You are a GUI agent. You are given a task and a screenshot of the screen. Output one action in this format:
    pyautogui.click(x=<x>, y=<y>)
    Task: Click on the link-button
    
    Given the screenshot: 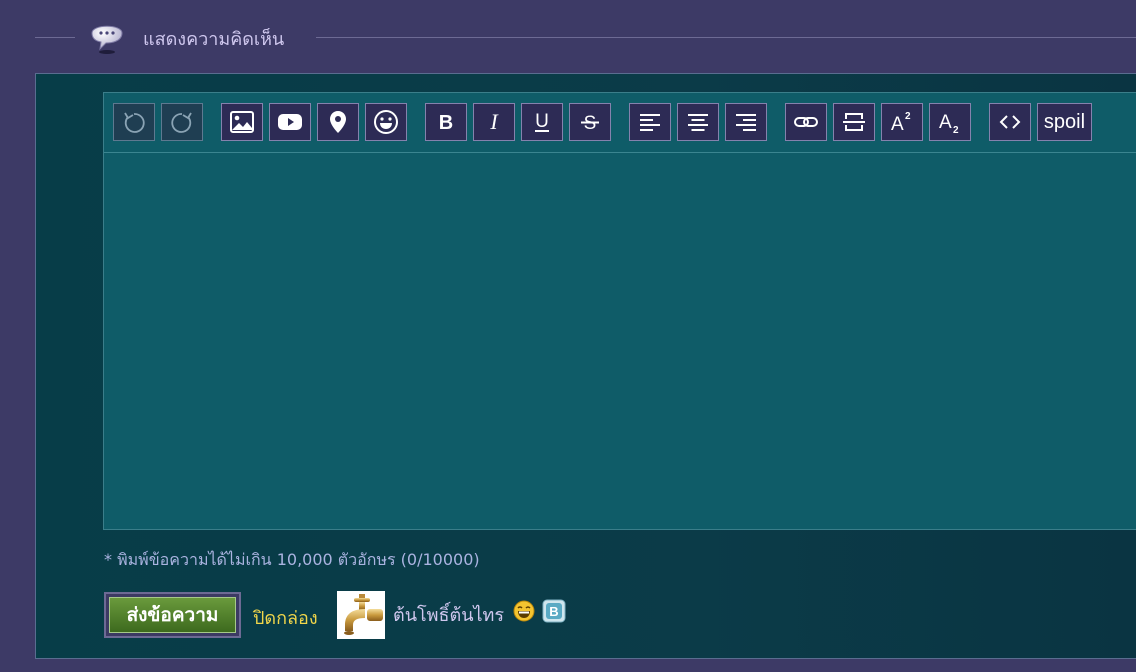 What is the action you would take?
    pyautogui.click(x=806, y=122)
    